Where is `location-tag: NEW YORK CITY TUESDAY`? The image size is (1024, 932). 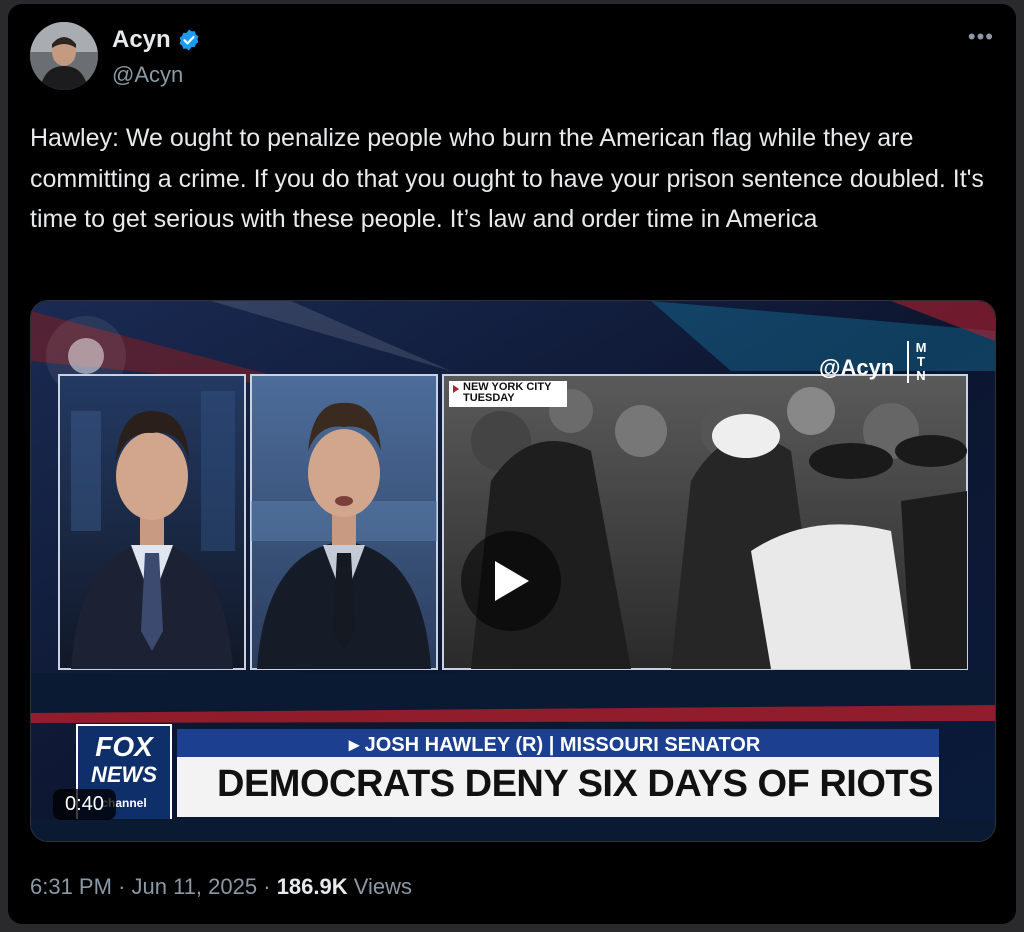
location-tag: NEW YORK CITY TUESDAY is located at coordinates (507, 393).